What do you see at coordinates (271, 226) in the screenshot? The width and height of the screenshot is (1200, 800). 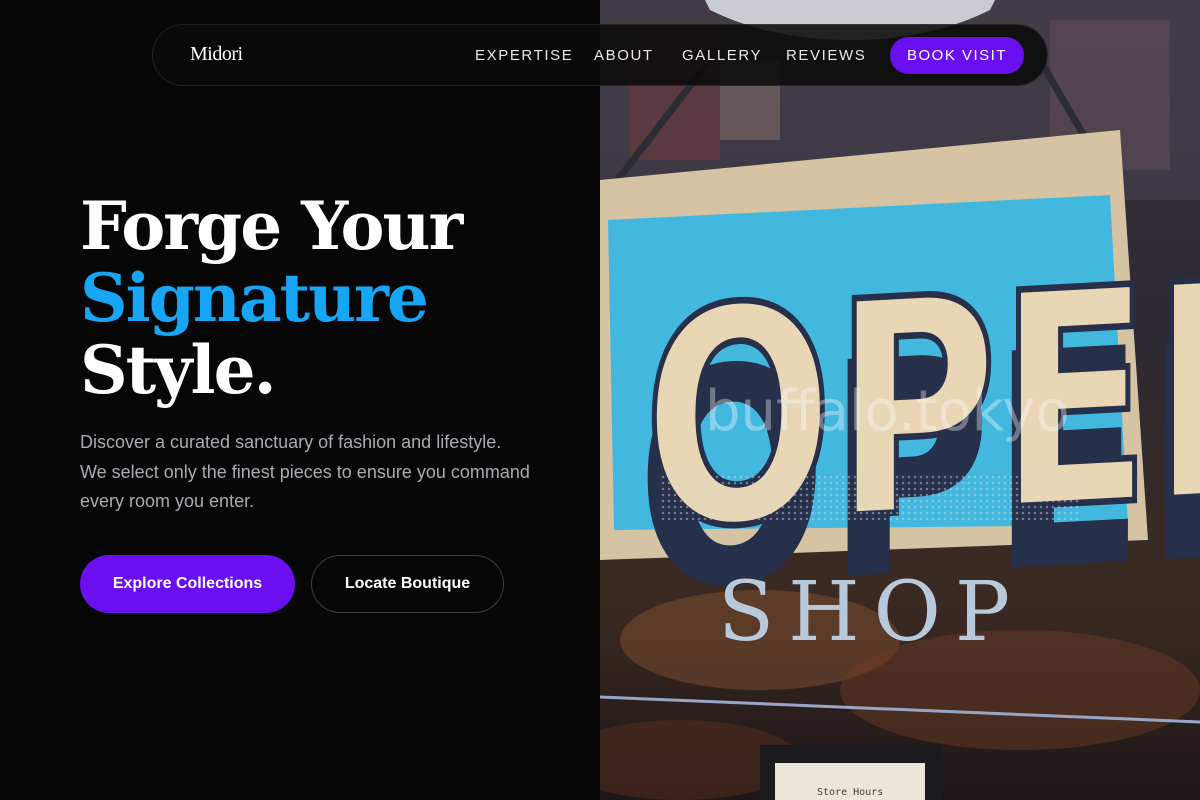 I see `headline-line-1: Forge Your` at bounding box center [271, 226].